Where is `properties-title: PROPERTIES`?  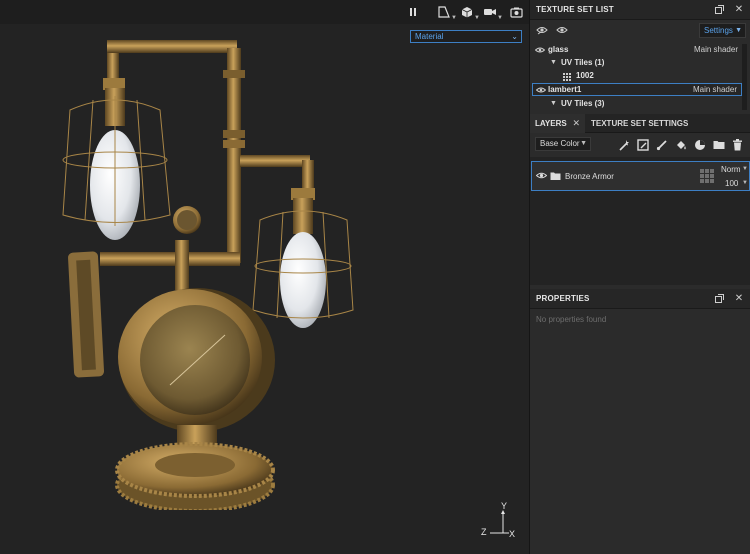 properties-title: PROPERTIES is located at coordinates (563, 298).